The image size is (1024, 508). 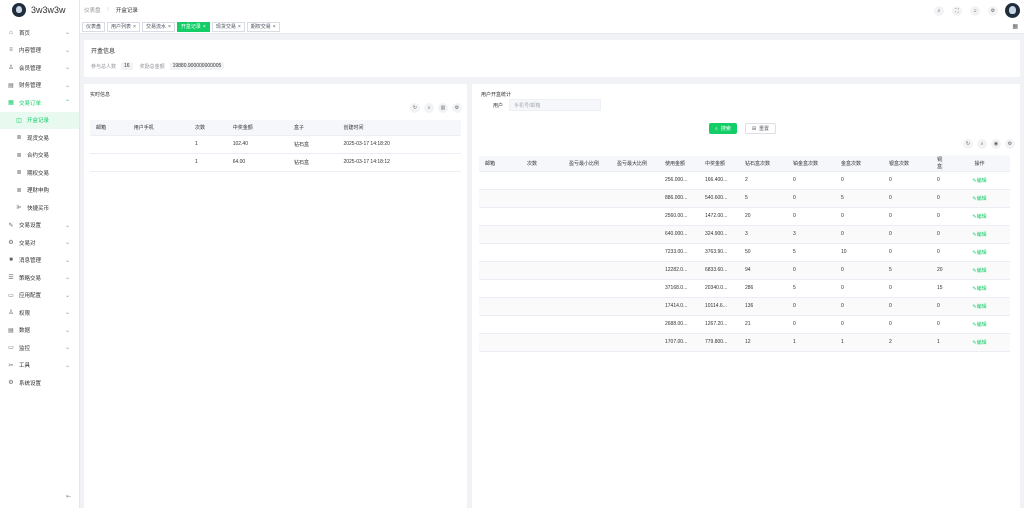 What do you see at coordinates (723, 128) in the screenshot?
I see `search-button: ⌕ 搜索` at bounding box center [723, 128].